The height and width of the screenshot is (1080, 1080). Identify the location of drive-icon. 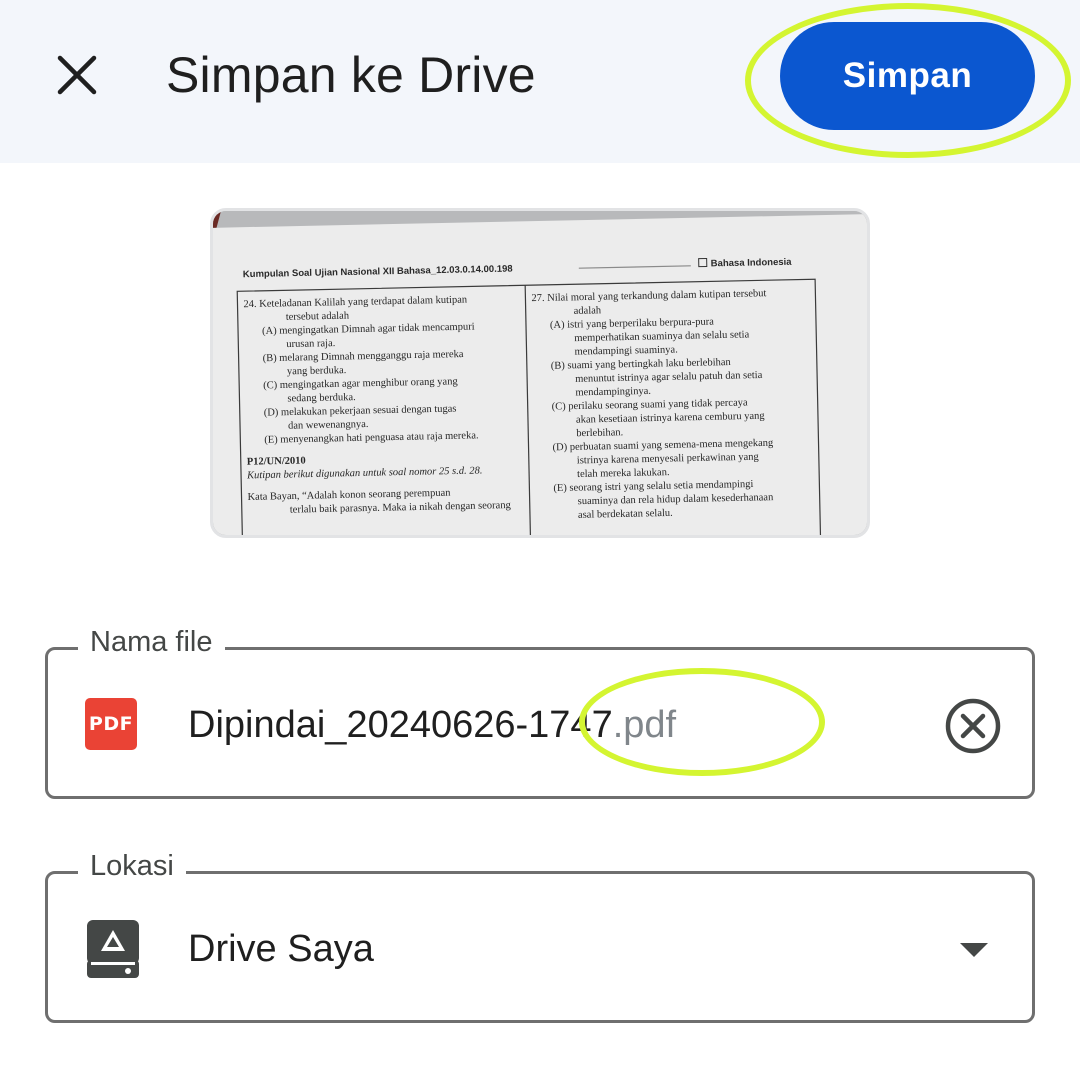
(113, 949).